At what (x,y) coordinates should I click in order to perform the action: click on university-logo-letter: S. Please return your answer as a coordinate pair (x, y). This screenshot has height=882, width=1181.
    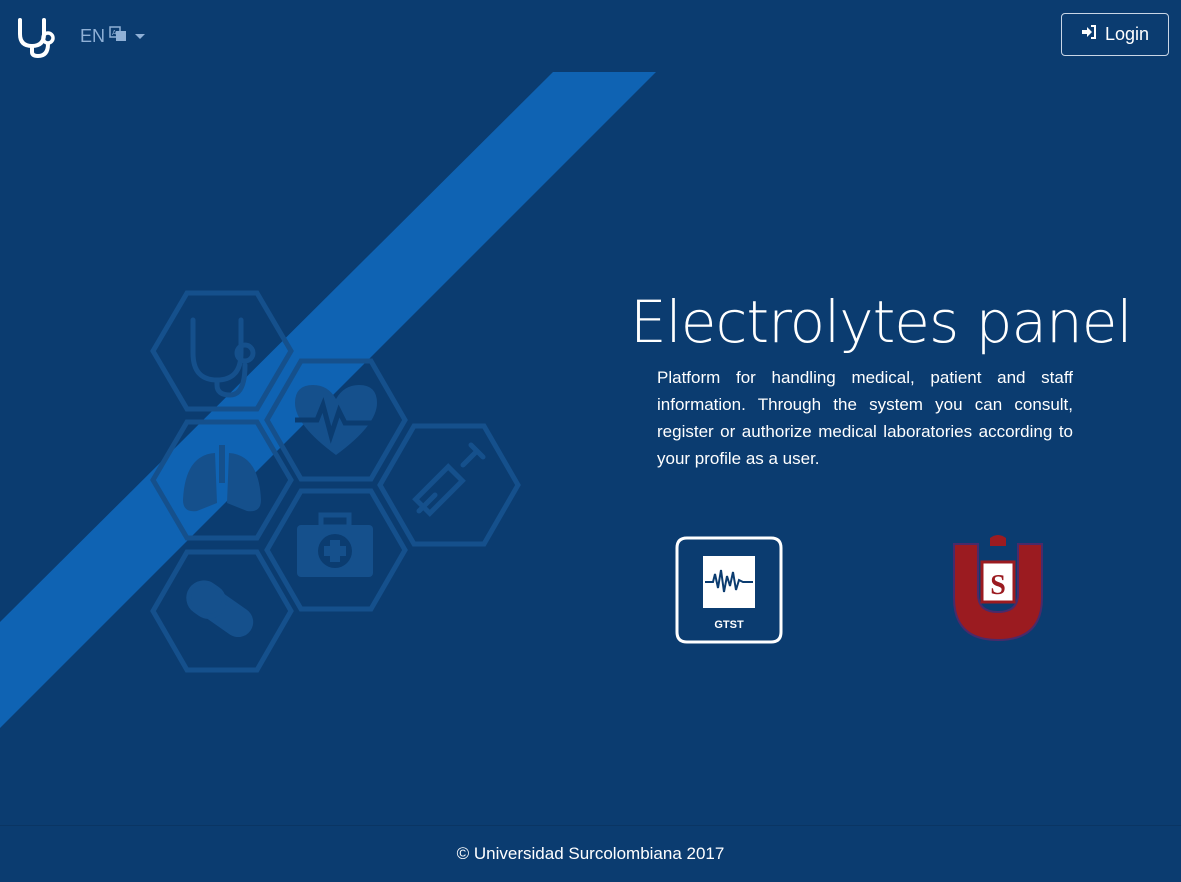
    Looking at the image, I should click on (998, 585).